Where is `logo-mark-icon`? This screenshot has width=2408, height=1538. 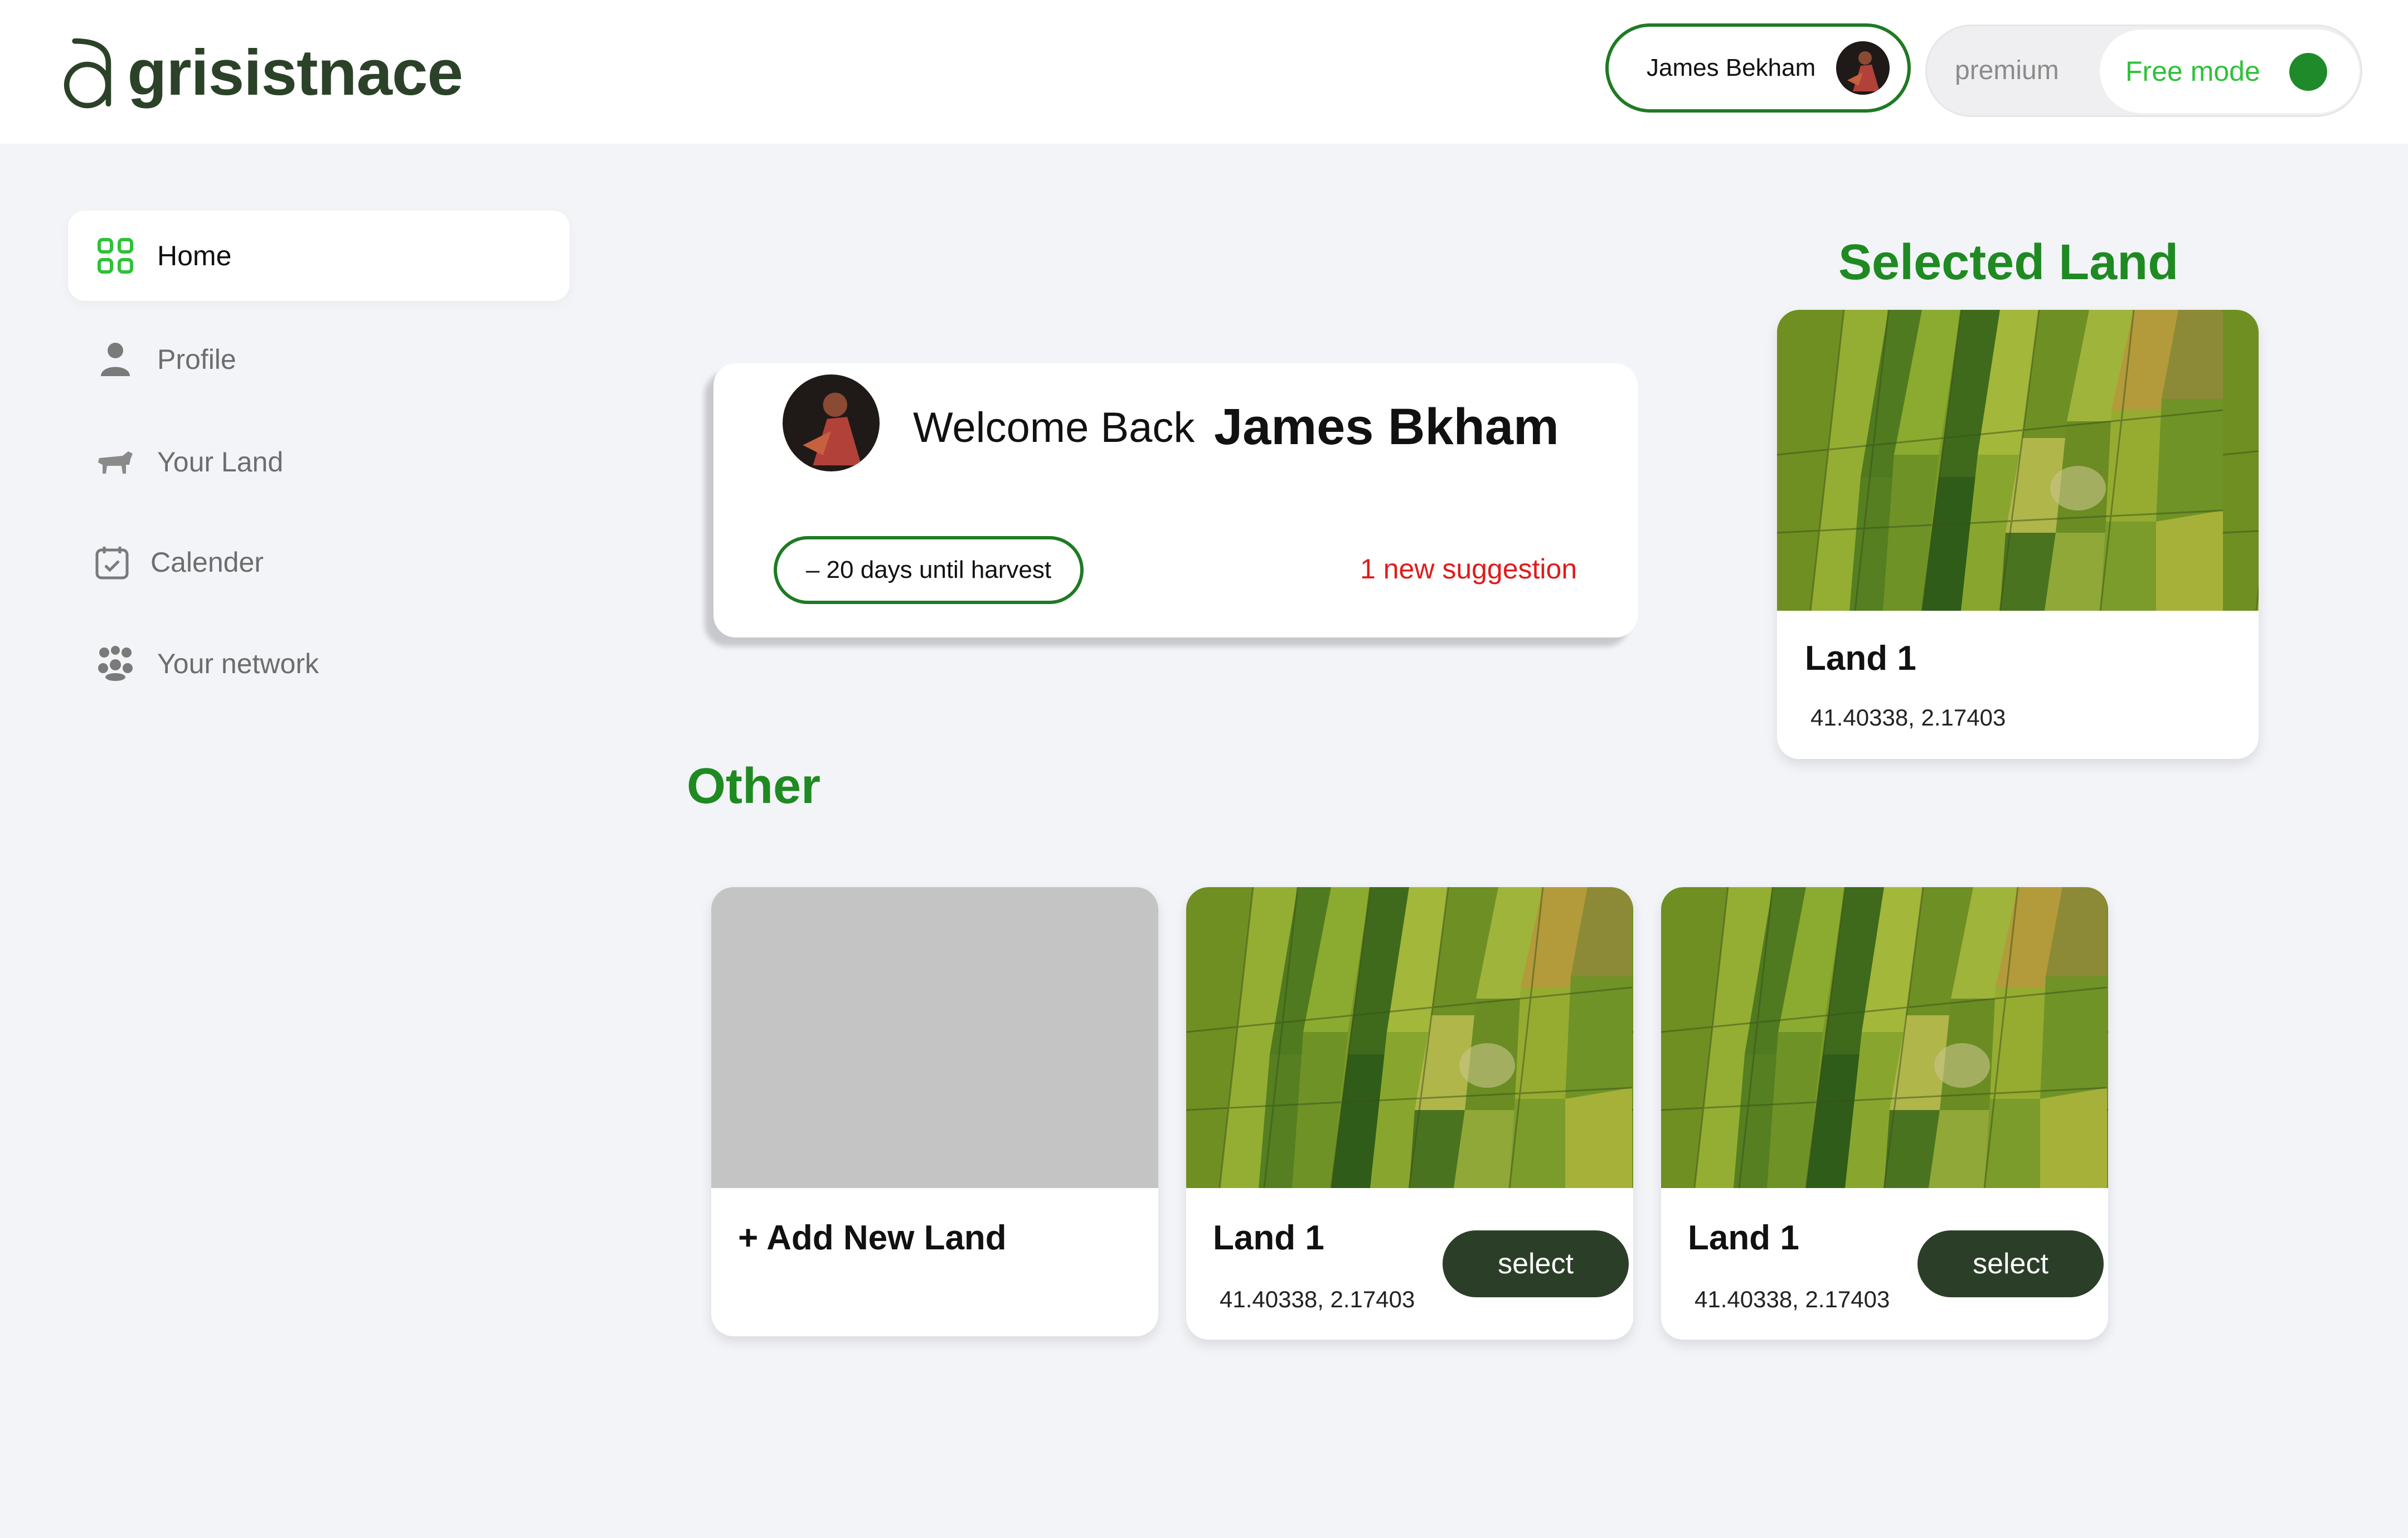 logo-mark-icon is located at coordinates (88, 73).